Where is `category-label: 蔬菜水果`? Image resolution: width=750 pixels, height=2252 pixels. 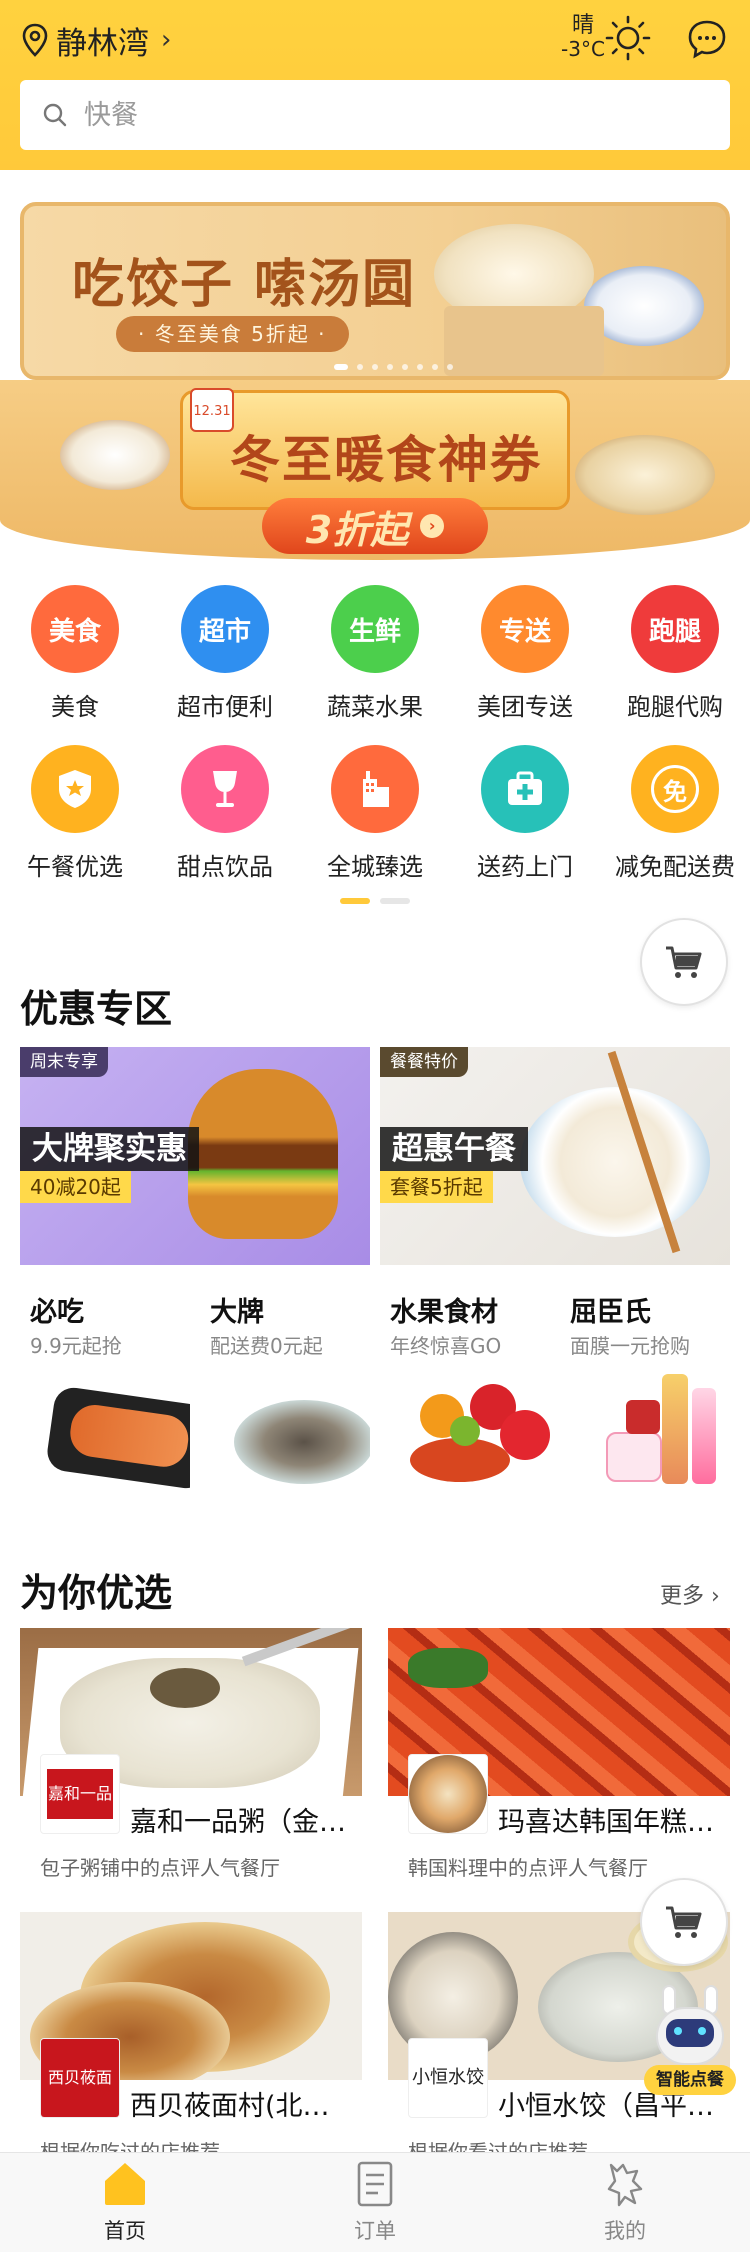 category-label: 蔬菜水果 is located at coordinates (375, 707).